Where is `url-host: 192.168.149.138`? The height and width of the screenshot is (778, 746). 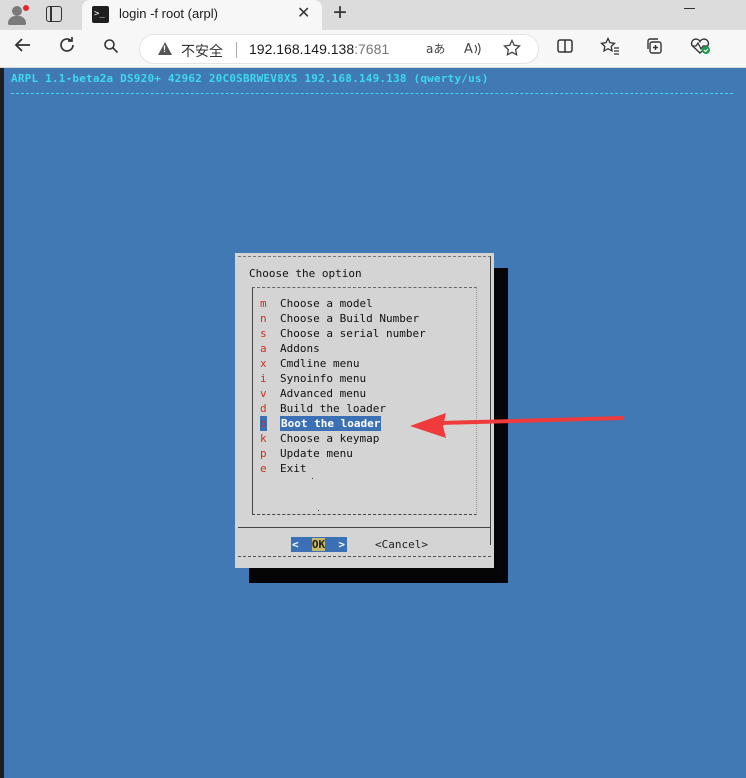 url-host: 192.168.149.138 is located at coordinates (302, 49).